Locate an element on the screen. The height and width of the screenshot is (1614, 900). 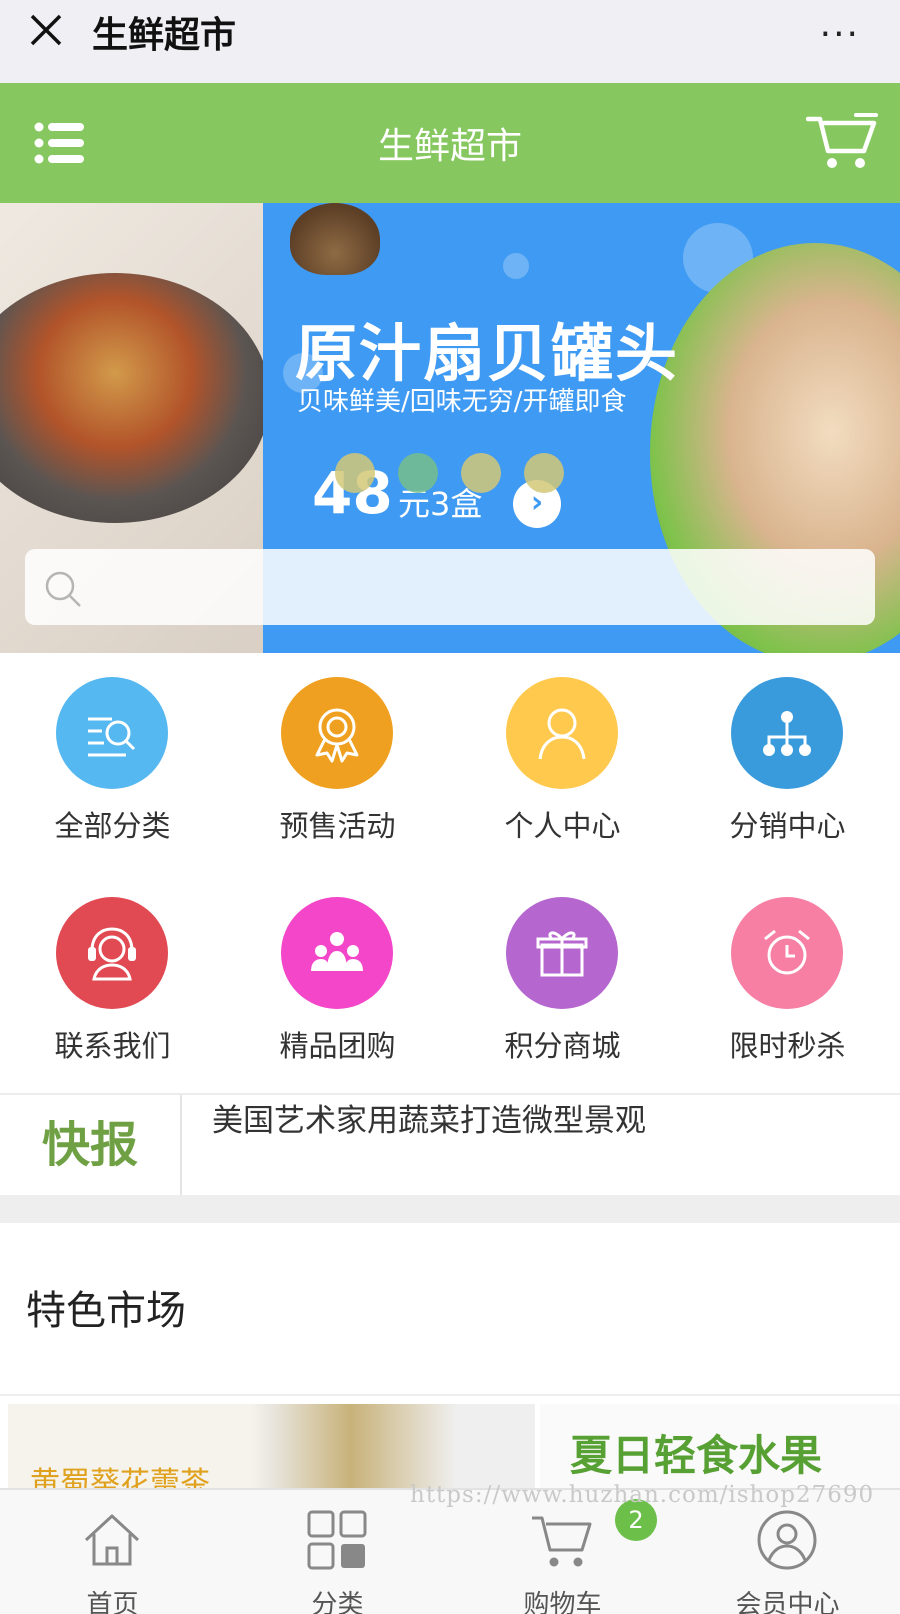
grid-item-distribution-center: 分销中心 is located at coordinates (787, 753).